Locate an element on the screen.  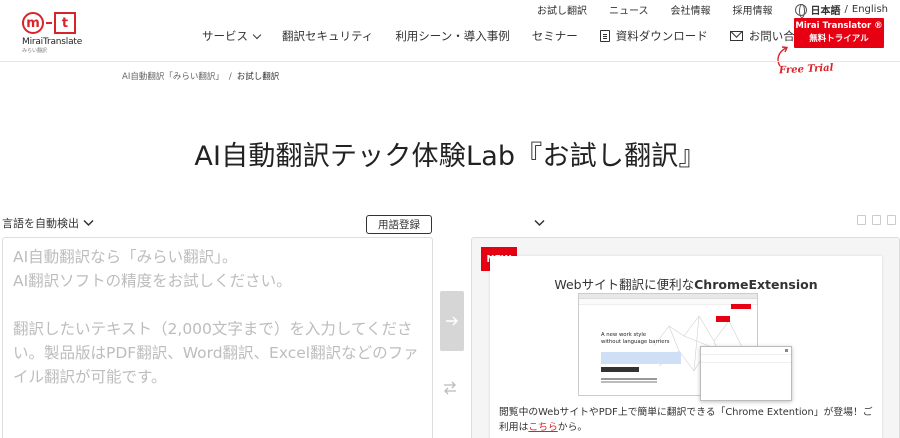
logo-mark: m t is located at coordinates (52, 23).